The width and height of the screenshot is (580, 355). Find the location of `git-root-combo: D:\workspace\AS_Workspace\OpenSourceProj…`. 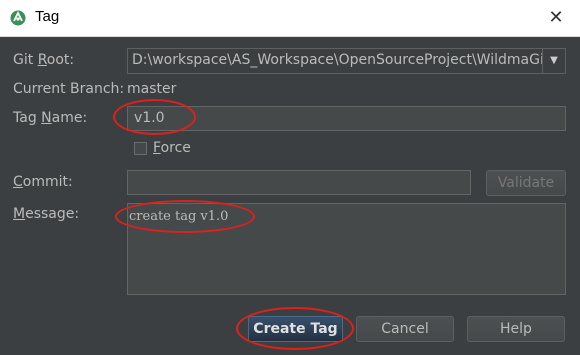

git-root-combo: D:\workspace\AS_Workspace\OpenSourceProj… is located at coordinates (346, 61).